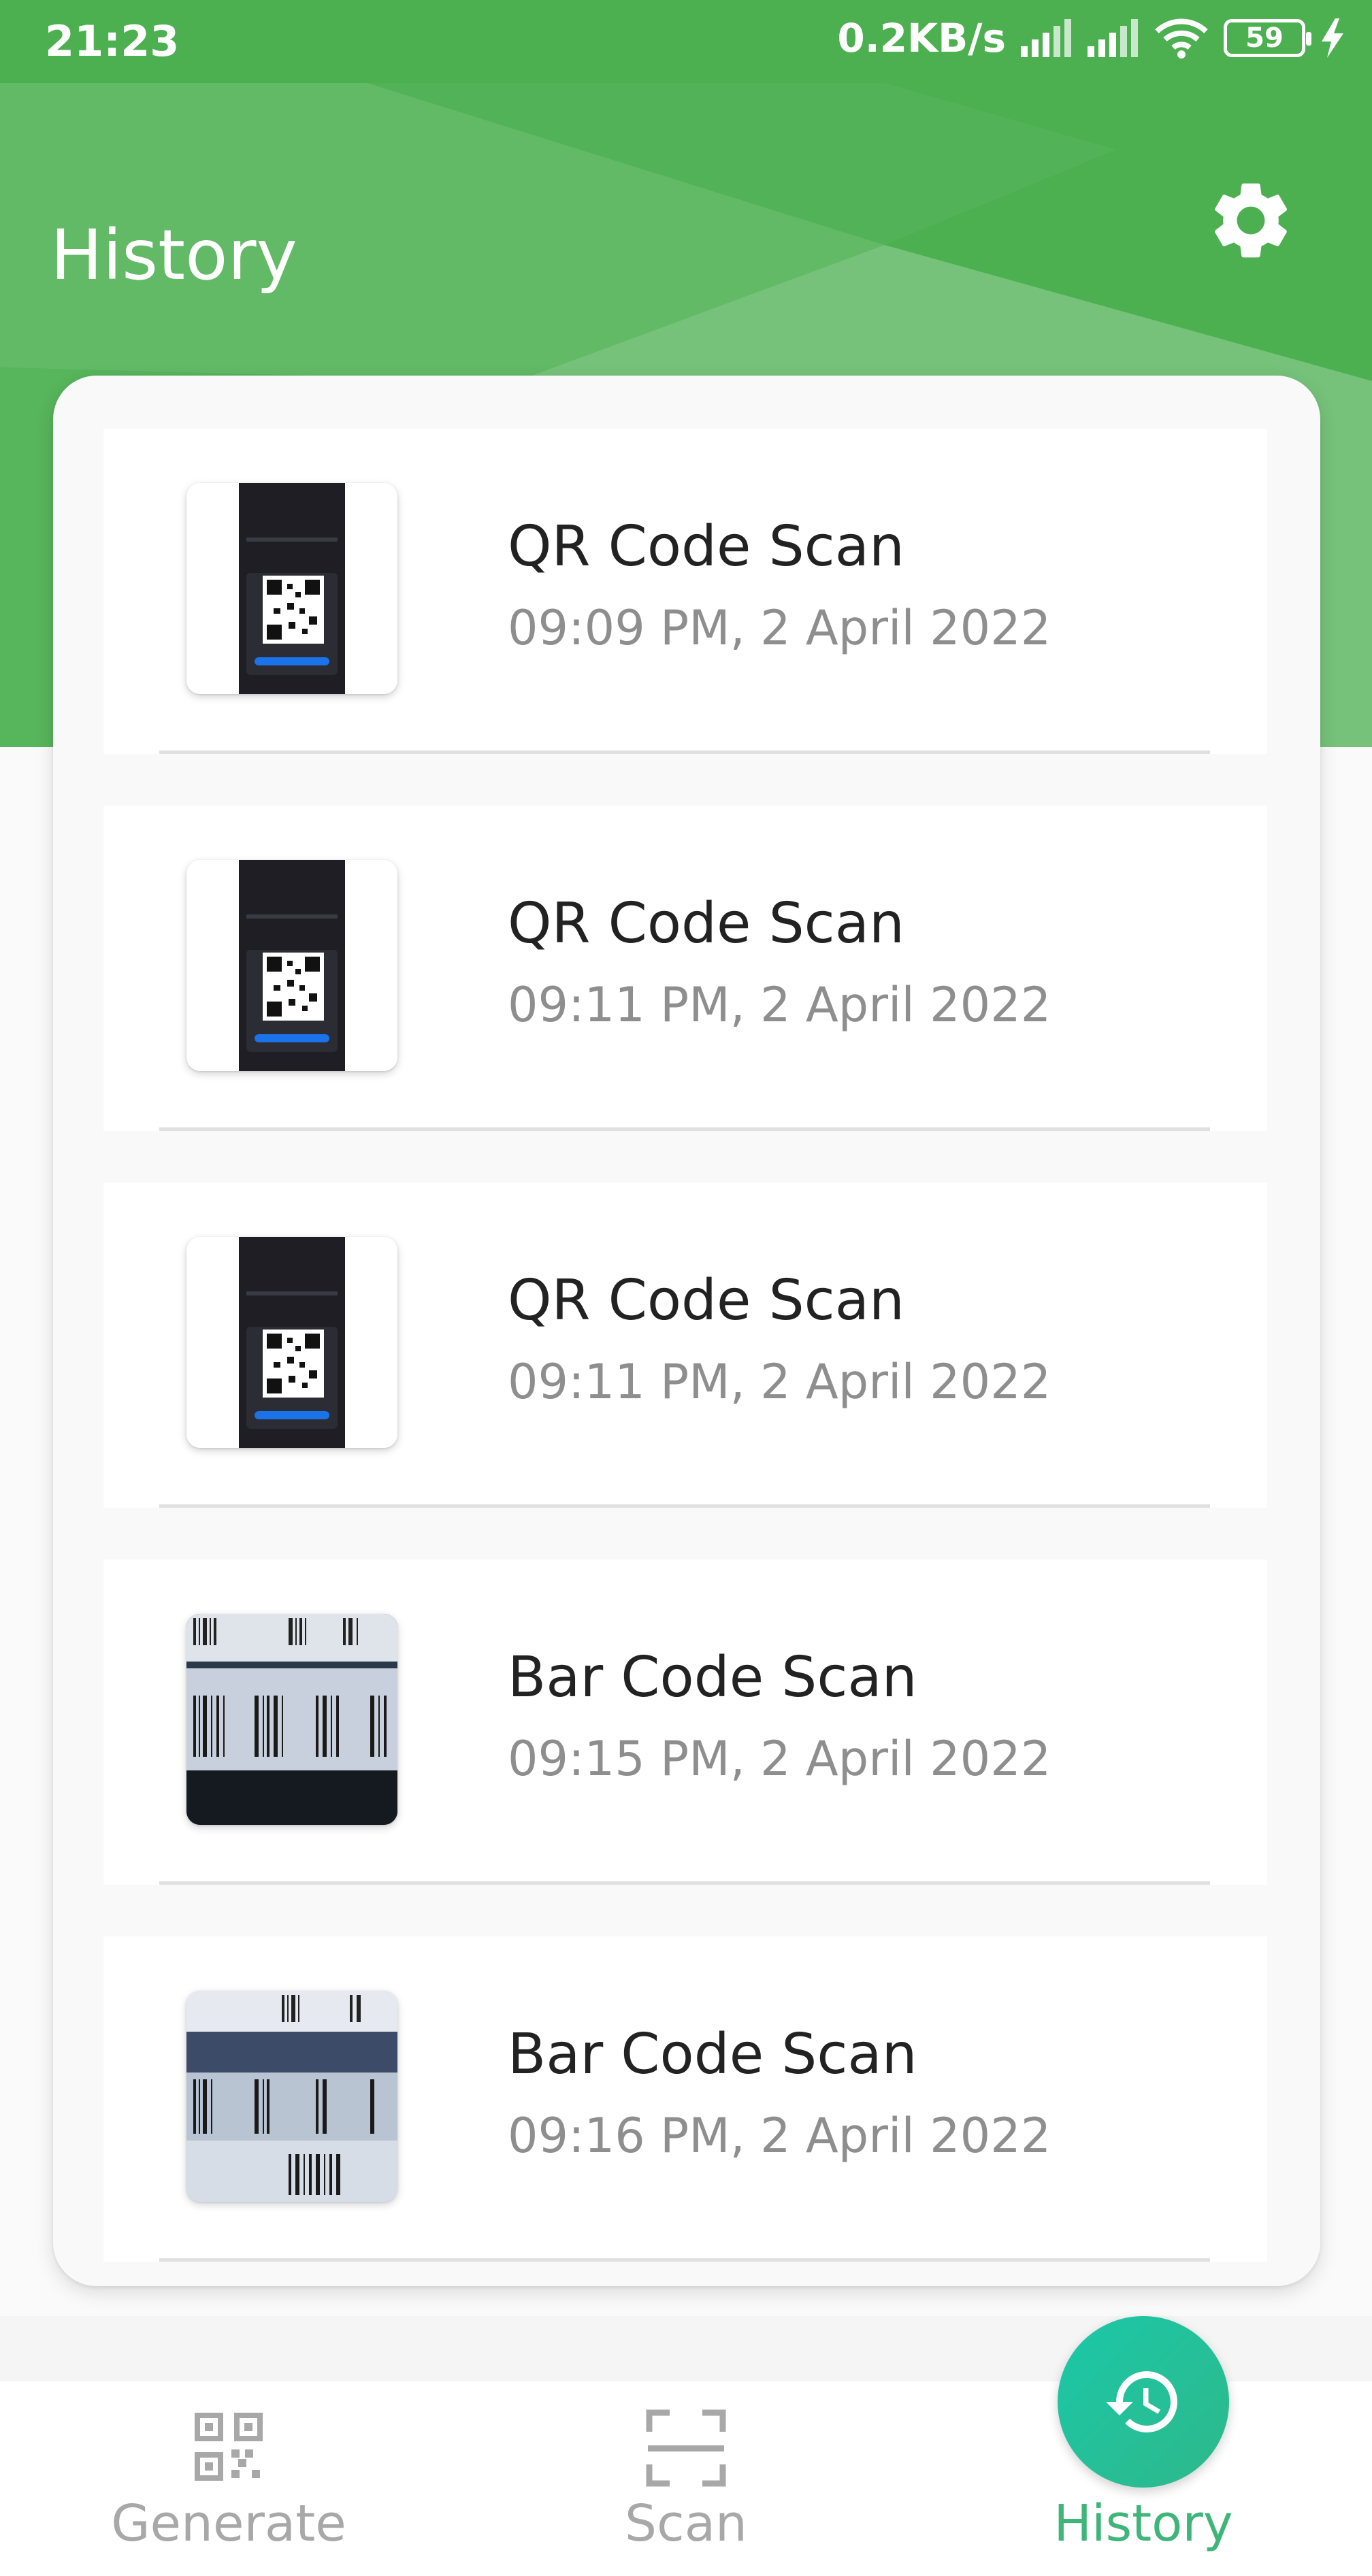 This screenshot has height=2576, width=1372. I want to click on battery-level: 59, so click(1264, 38).